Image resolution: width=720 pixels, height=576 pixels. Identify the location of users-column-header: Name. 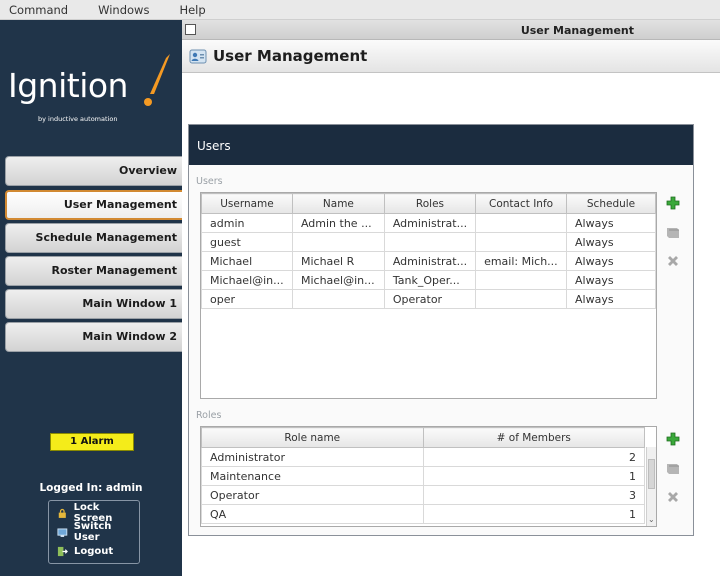
(338, 203).